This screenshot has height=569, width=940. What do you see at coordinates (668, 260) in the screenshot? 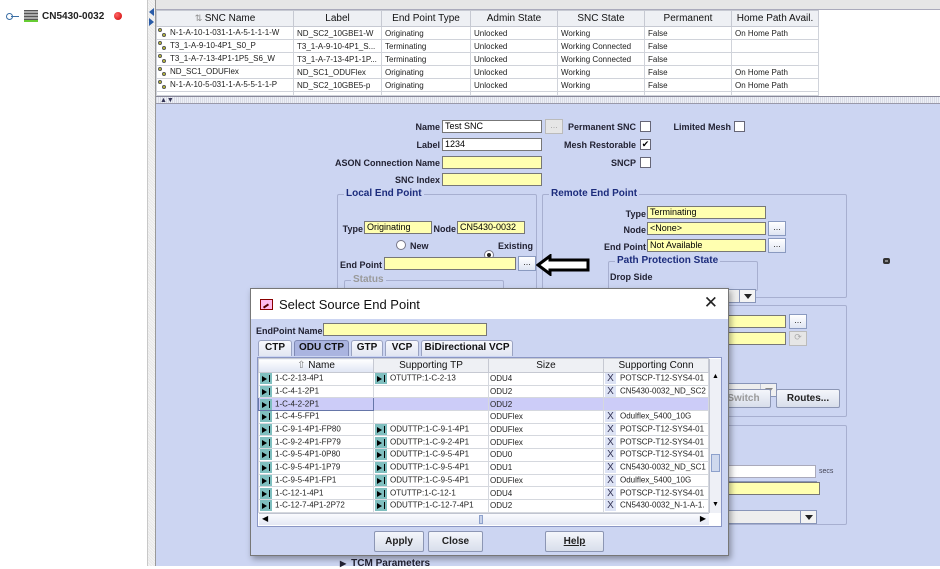
I see `path-protection-title: Path Protection State` at bounding box center [668, 260].